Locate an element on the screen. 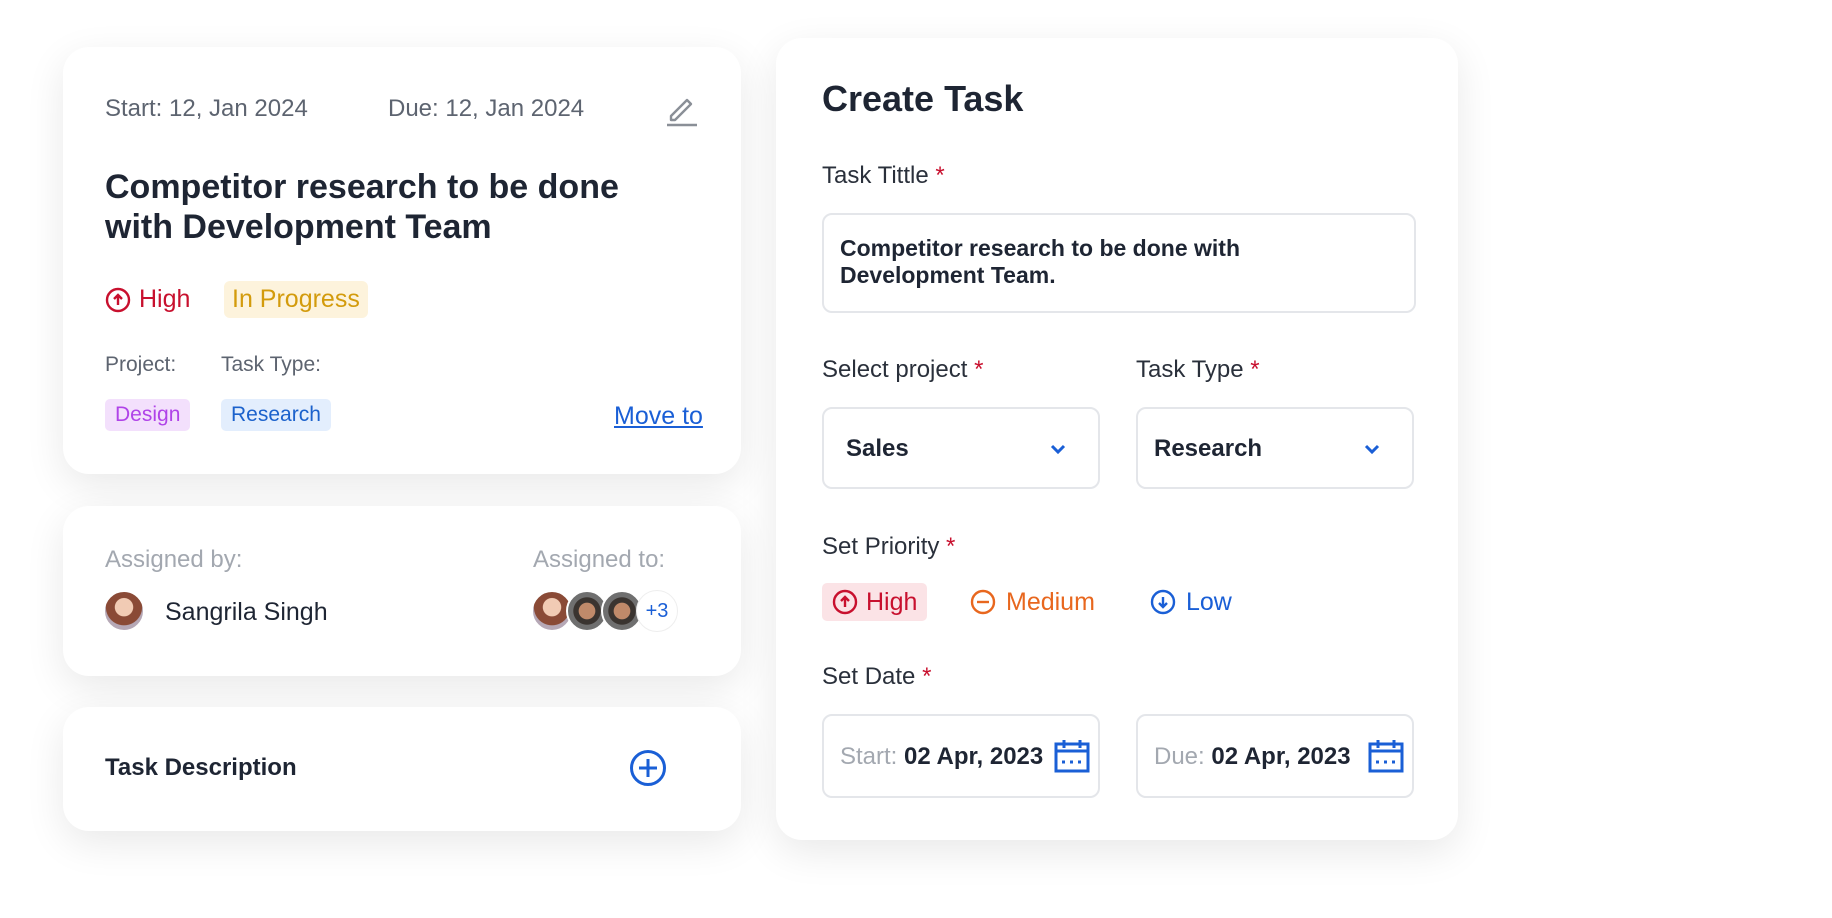 The width and height of the screenshot is (1832, 918). priority-low-label: Low is located at coordinates (1209, 601).